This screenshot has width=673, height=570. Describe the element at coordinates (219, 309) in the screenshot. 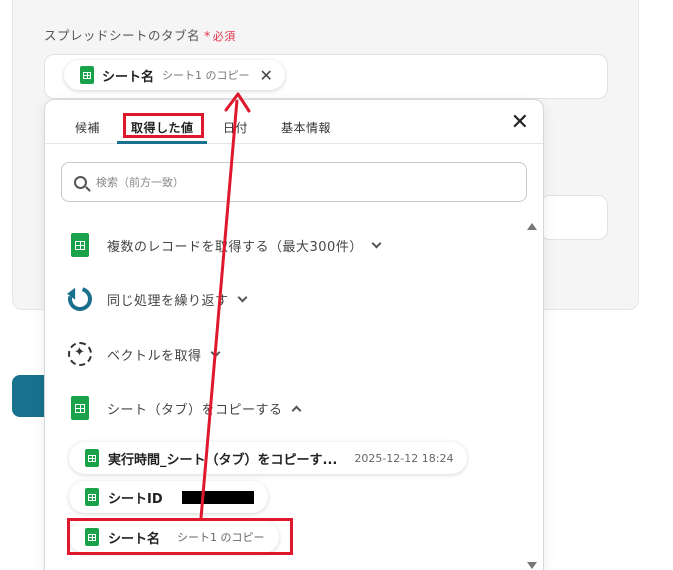

I see `arrow-line` at that location.